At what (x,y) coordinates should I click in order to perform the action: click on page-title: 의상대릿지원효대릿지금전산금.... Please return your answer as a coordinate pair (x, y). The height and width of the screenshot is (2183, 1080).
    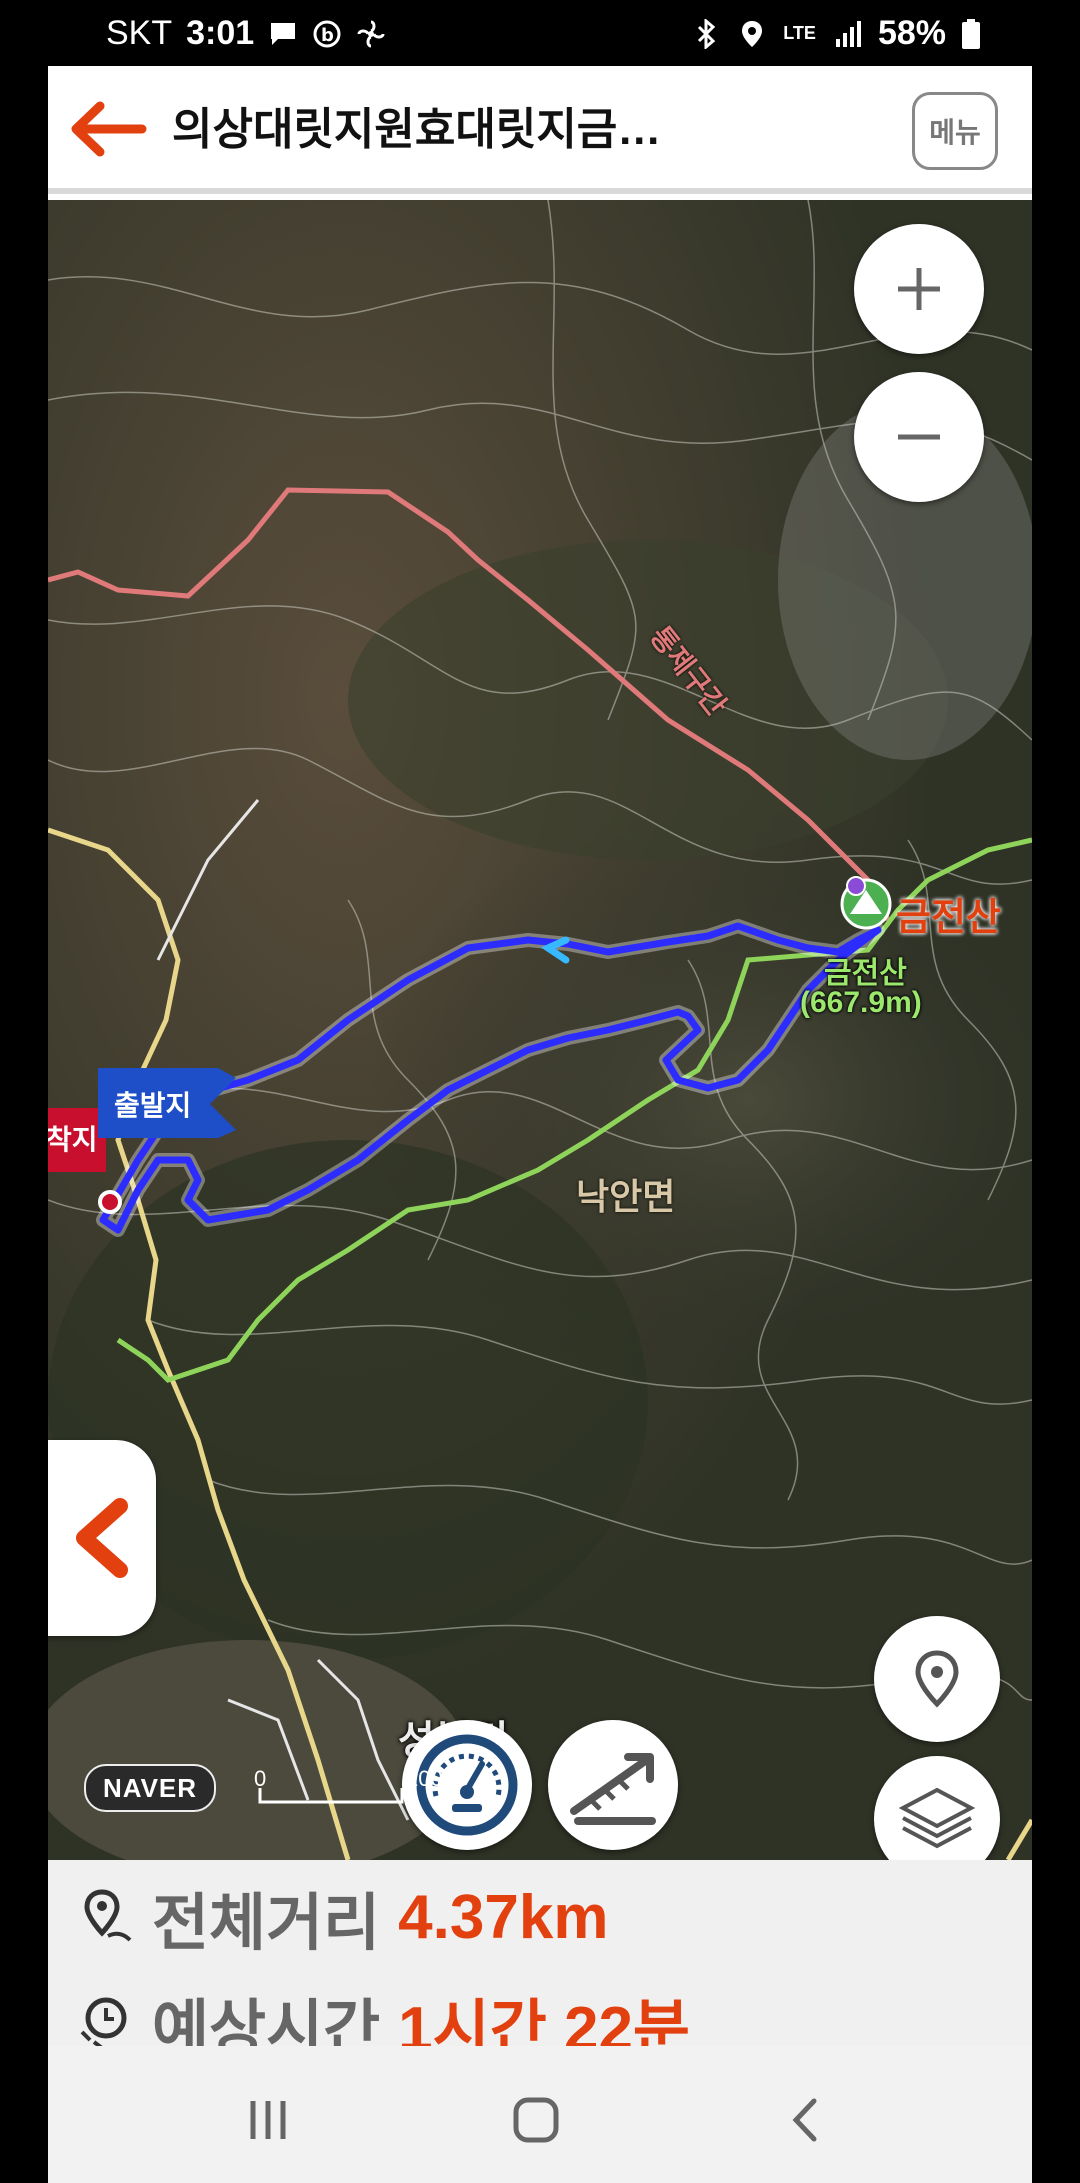
    Looking at the image, I should click on (432, 129).